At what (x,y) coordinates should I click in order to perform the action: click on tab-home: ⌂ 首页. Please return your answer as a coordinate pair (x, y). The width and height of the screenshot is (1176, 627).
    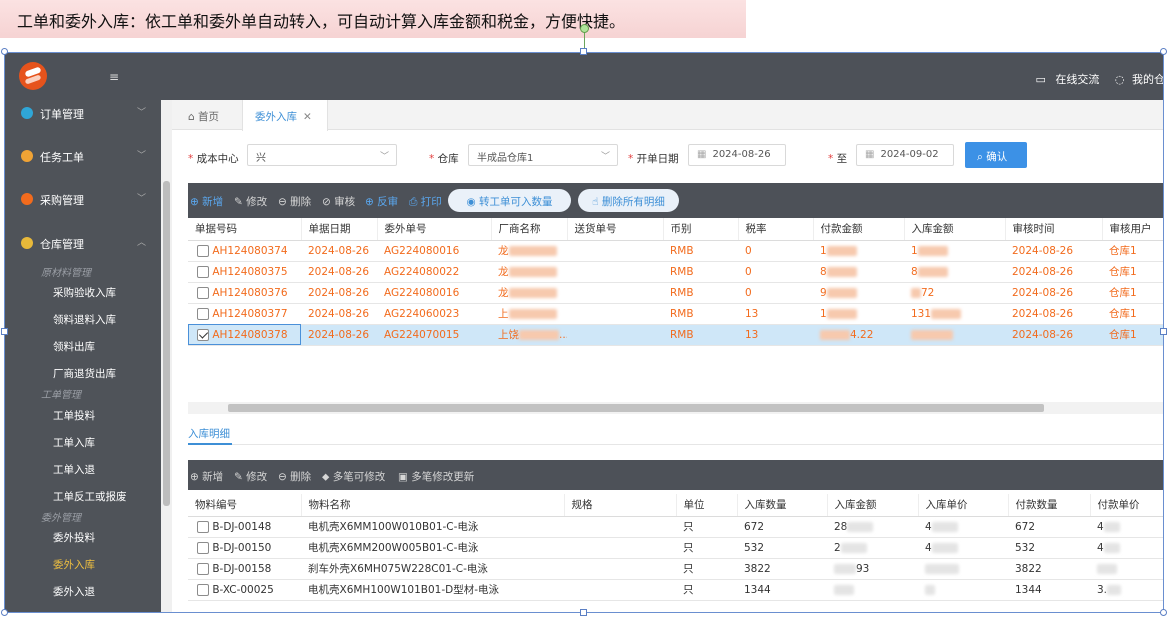
    Looking at the image, I should click on (212, 115).